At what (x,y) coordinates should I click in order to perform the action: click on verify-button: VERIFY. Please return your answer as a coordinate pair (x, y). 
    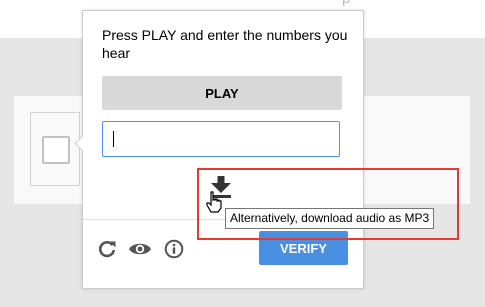
    Looking at the image, I should click on (303, 248).